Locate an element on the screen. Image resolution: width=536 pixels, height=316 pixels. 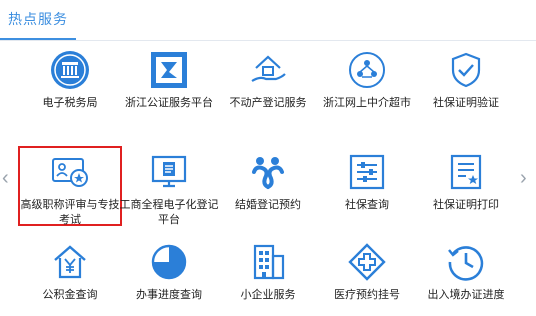
pie-progress-icon is located at coordinates (169, 262).